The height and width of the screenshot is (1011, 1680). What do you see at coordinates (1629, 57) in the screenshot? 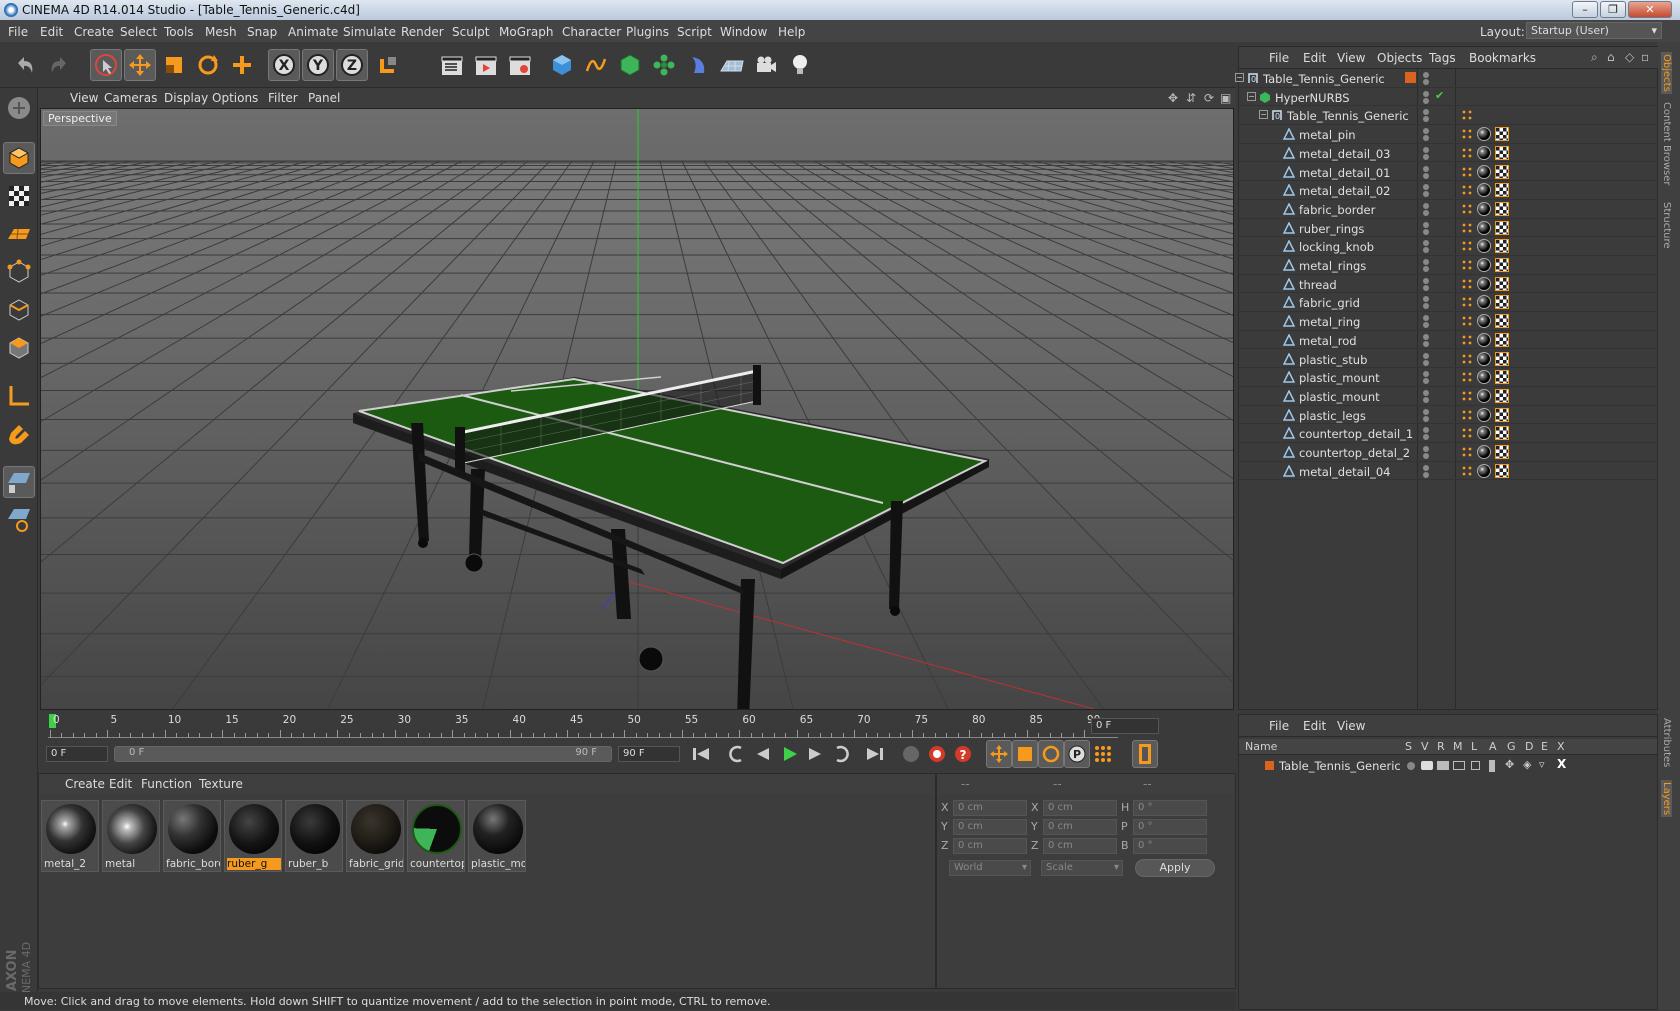
I see `filter-icon: ◇` at bounding box center [1629, 57].